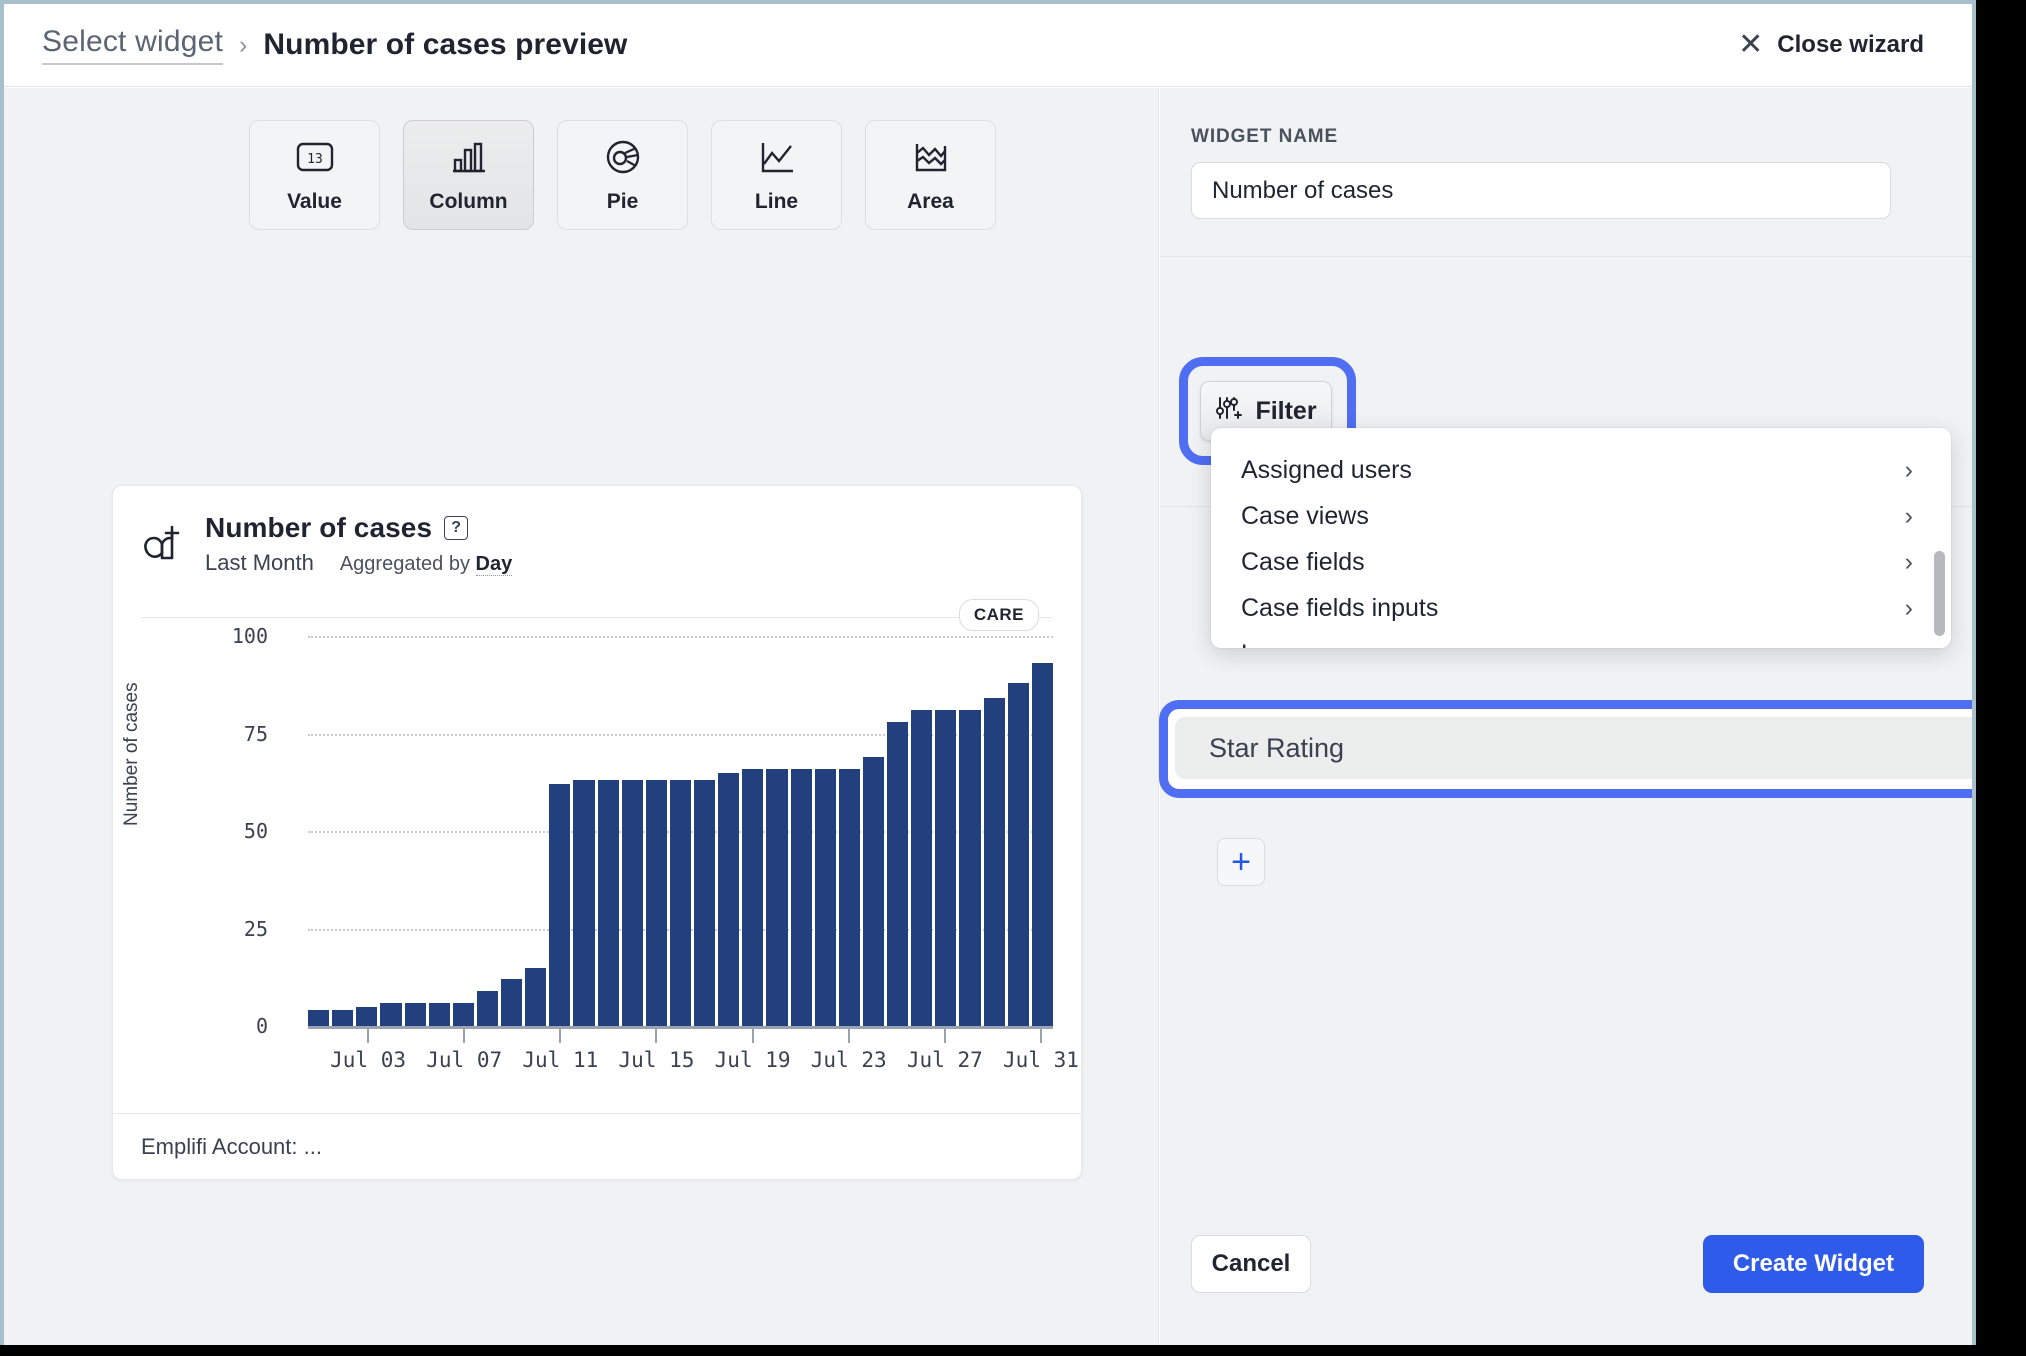  What do you see at coordinates (1286, 410) in the screenshot?
I see `filter-button-label: Filter` at bounding box center [1286, 410].